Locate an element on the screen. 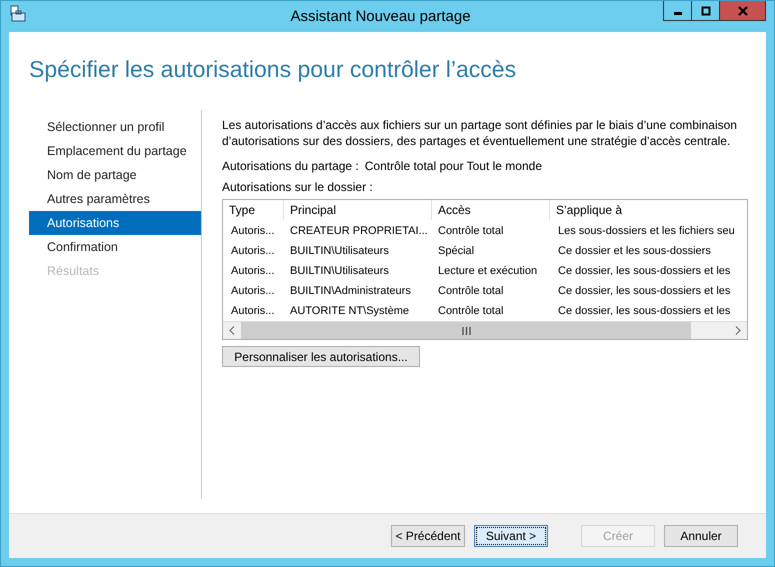 The image size is (775, 567). column-header: Principal is located at coordinates (358, 210).